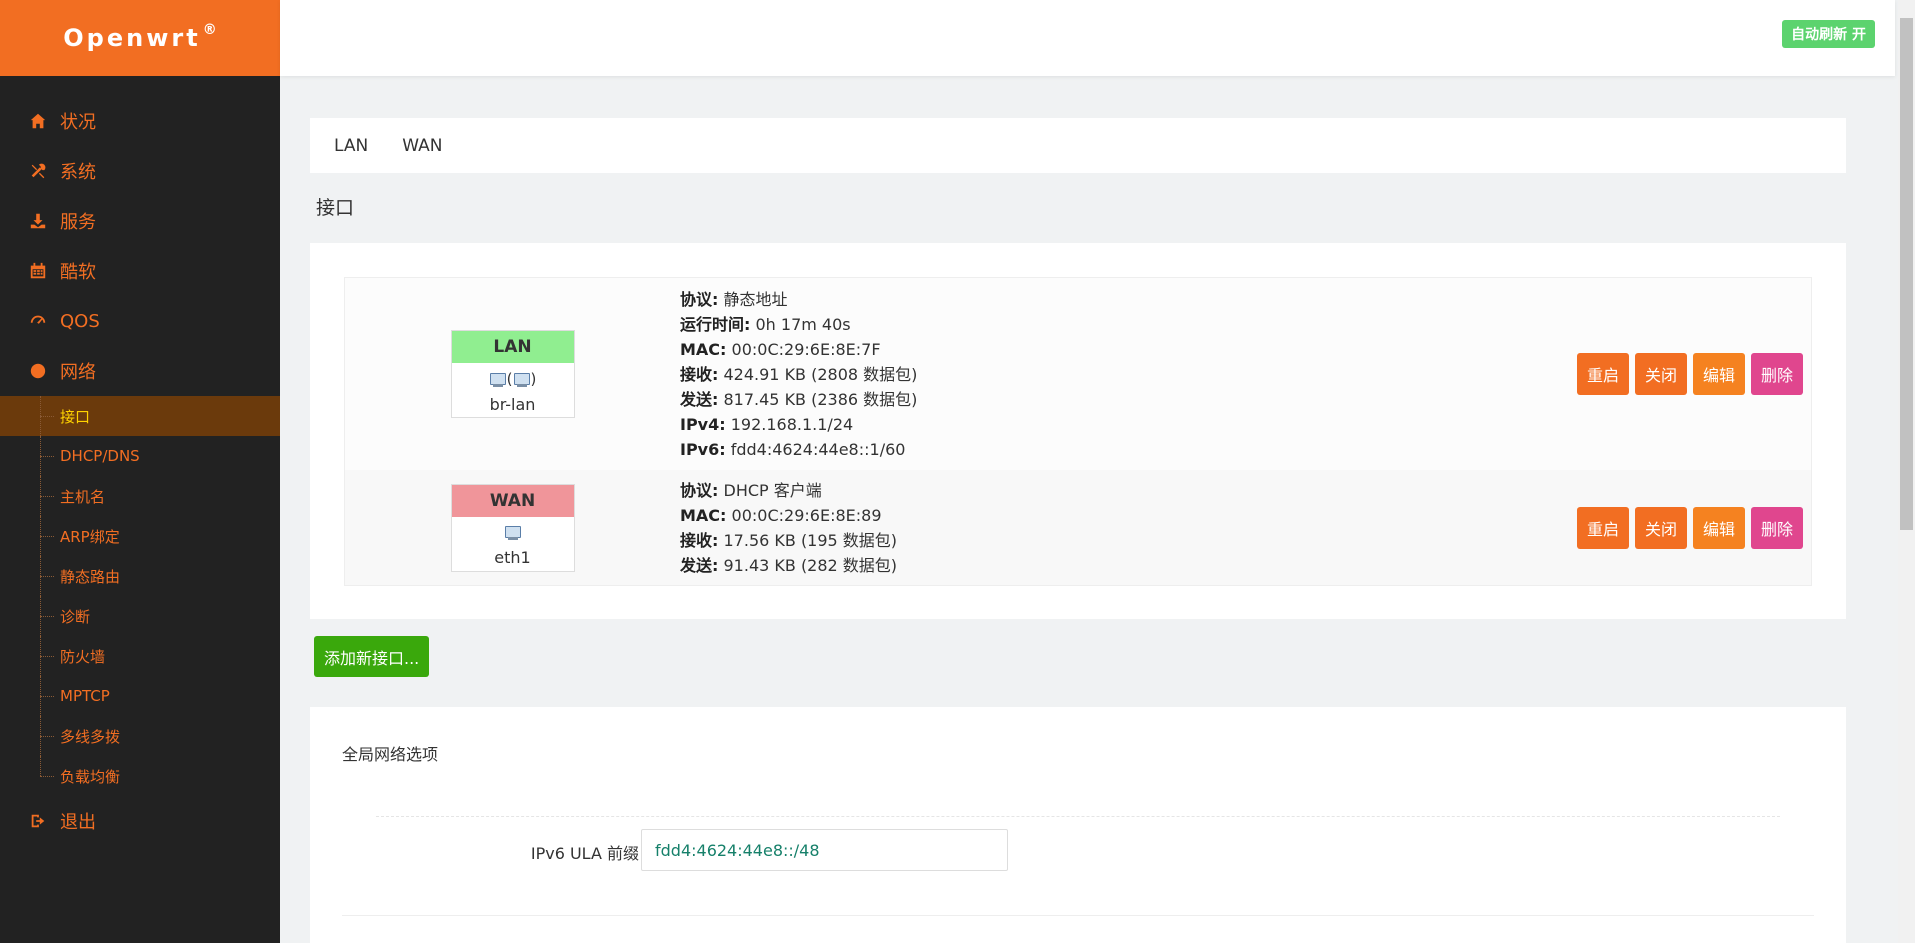 This screenshot has height=943, width=1915. Describe the element at coordinates (140, 696) in the screenshot. I see `sidebar-sub-mptcp: MPTCP` at that location.